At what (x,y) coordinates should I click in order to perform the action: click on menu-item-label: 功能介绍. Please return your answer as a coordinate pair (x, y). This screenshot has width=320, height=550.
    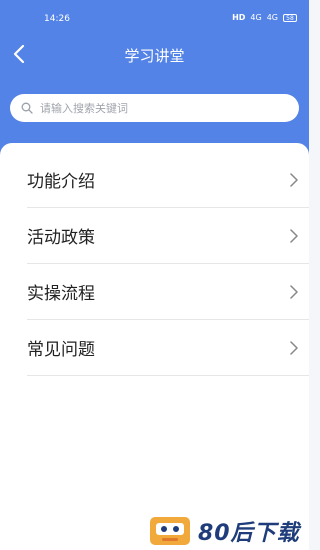
    Looking at the image, I should click on (61, 182).